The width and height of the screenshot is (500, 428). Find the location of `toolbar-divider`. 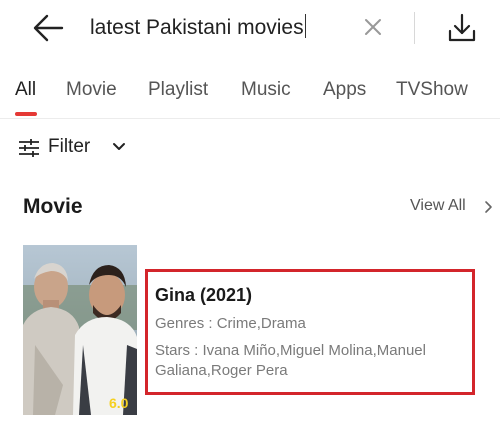

toolbar-divider is located at coordinates (414, 28).